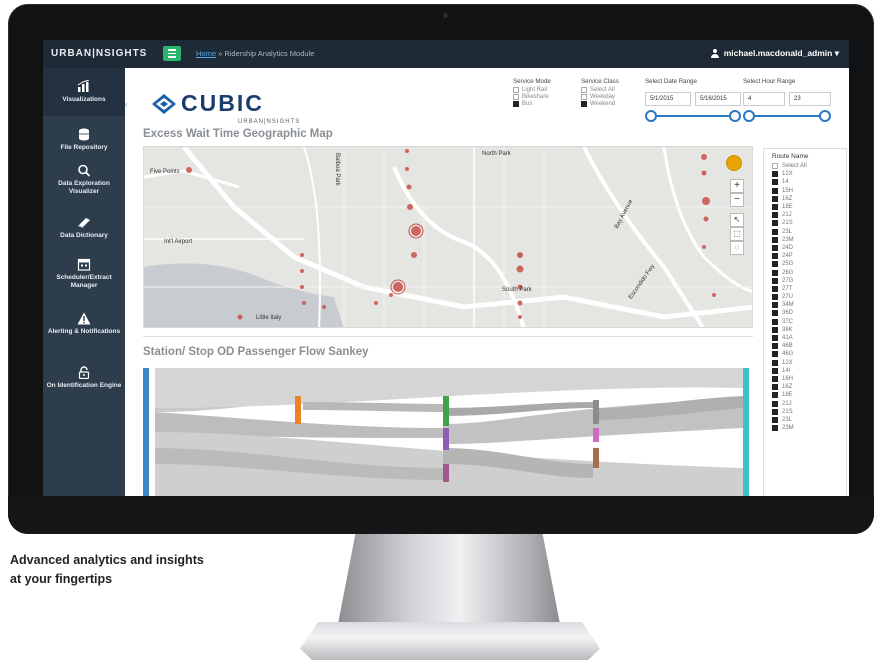  What do you see at coordinates (718, 99) in the screenshot?
I see `end-date-input: 5/16/2015` at bounding box center [718, 99].